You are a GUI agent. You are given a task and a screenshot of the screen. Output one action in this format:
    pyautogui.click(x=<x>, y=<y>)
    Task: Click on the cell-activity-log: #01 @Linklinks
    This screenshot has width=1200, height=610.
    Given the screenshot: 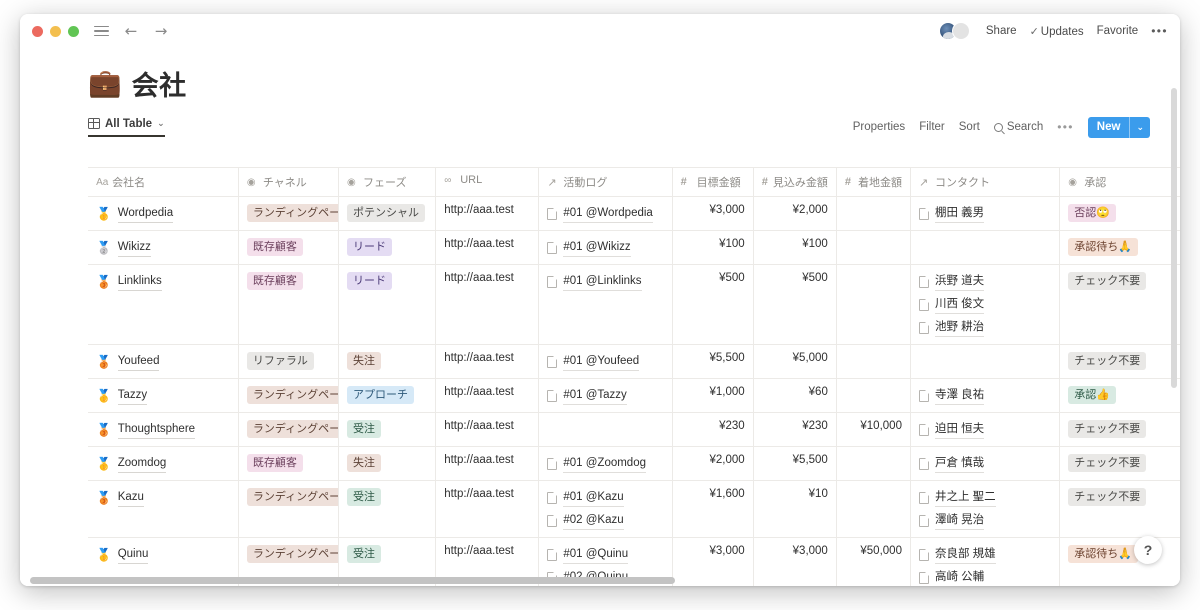 What is the action you would take?
    pyautogui.click(x=605, y=304)
    